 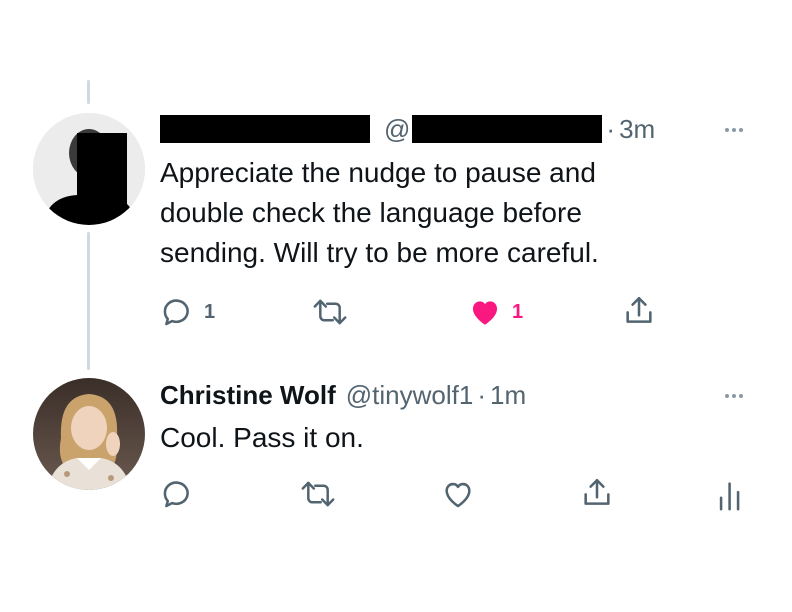 I want to click on tweet-1-handle-prefix: @, so click(x=397, y=129).